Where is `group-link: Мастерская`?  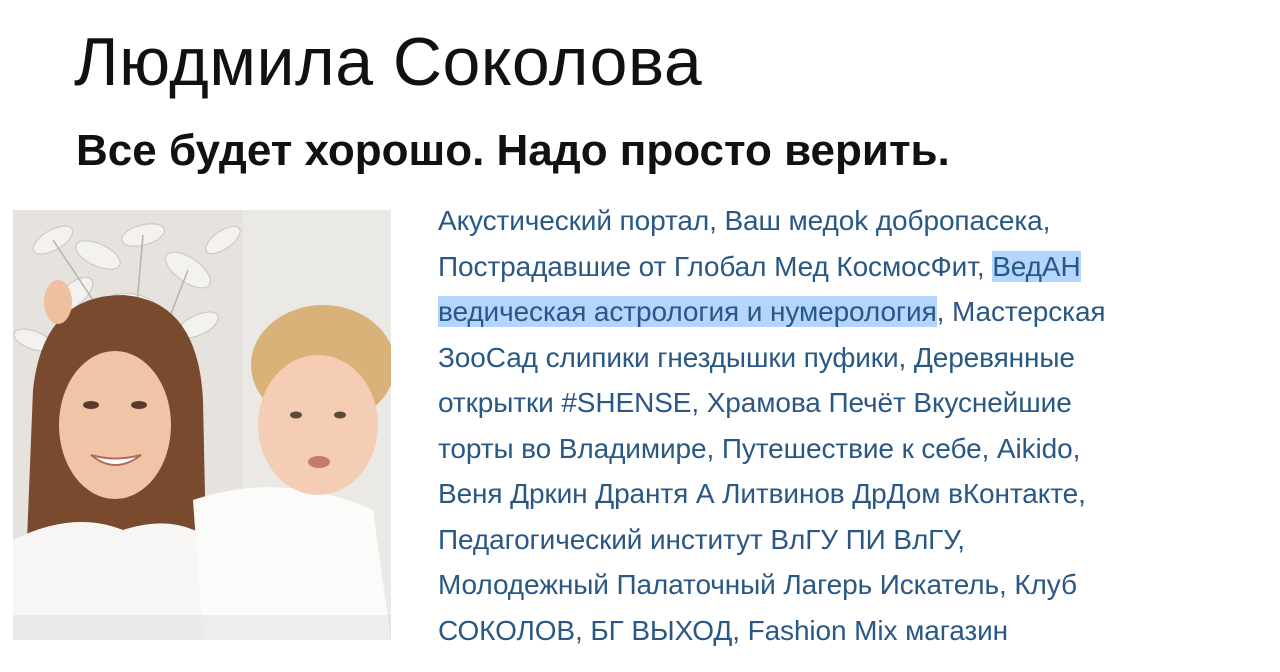
group-link: Мастерская is located at coordinates (1029, 311).